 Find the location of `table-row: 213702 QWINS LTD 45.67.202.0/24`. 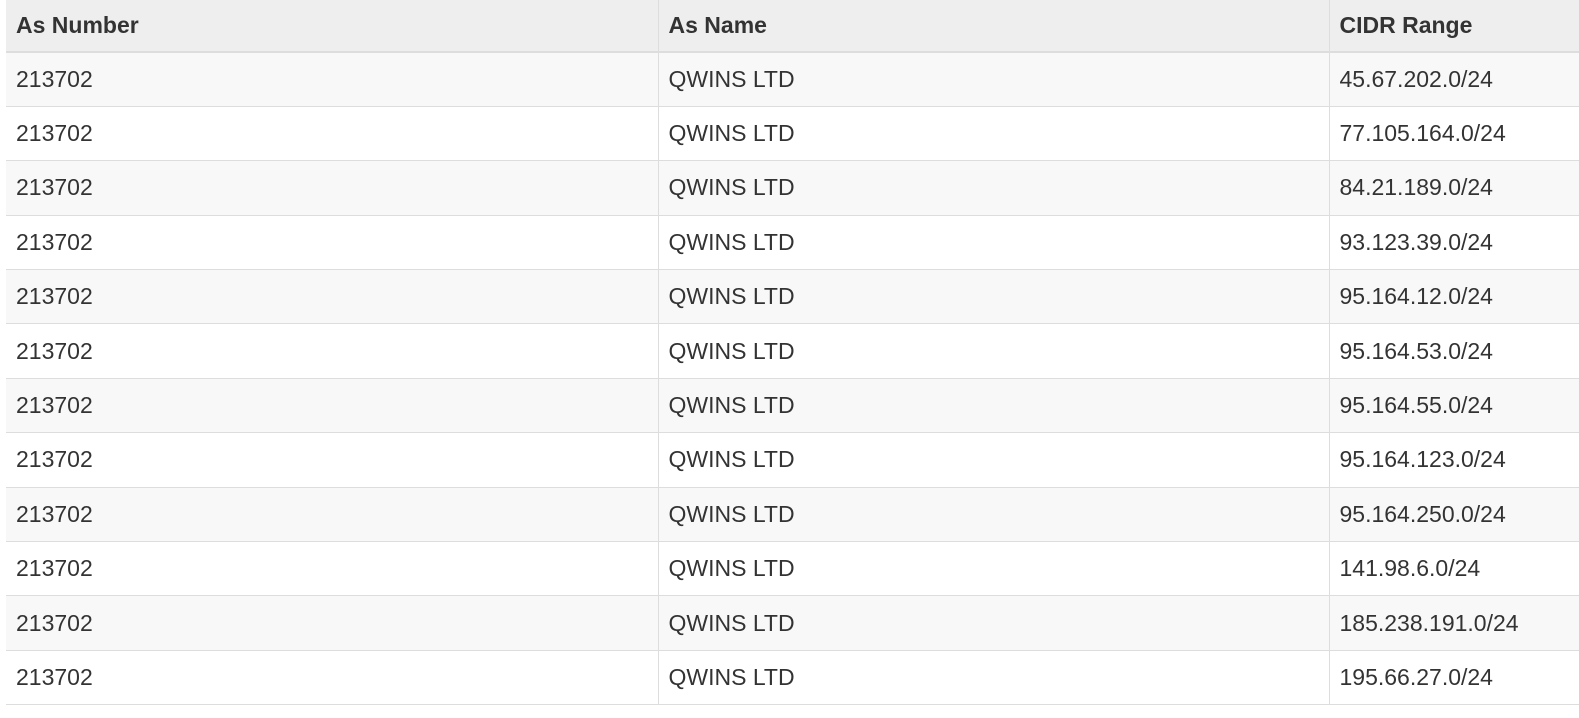

table-row: 213702 QWINS LTD 45.67.202.0/24 is located at coordinates (792, 79).